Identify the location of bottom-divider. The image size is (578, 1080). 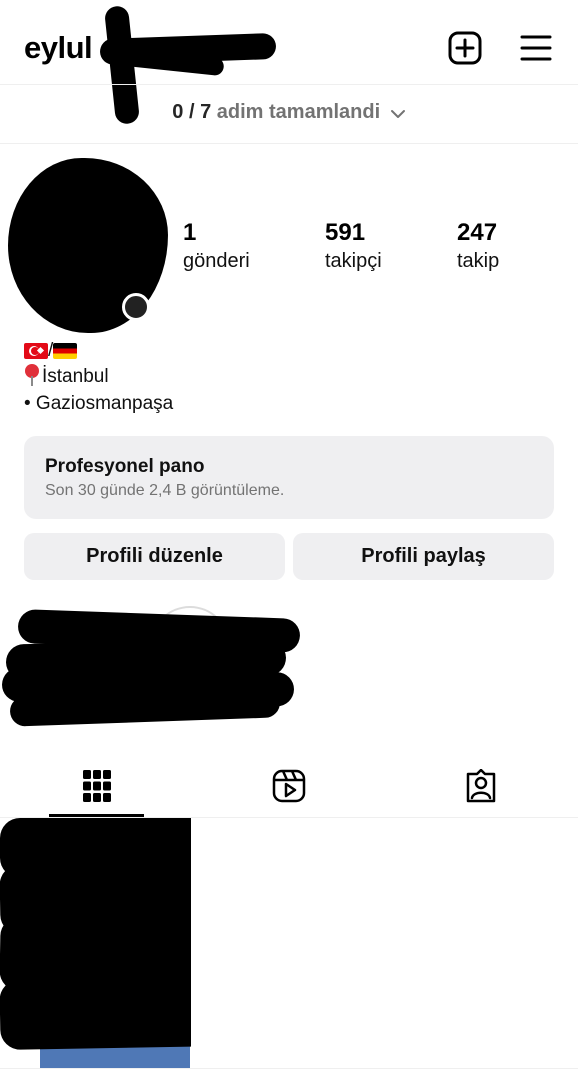
(289, 1068).